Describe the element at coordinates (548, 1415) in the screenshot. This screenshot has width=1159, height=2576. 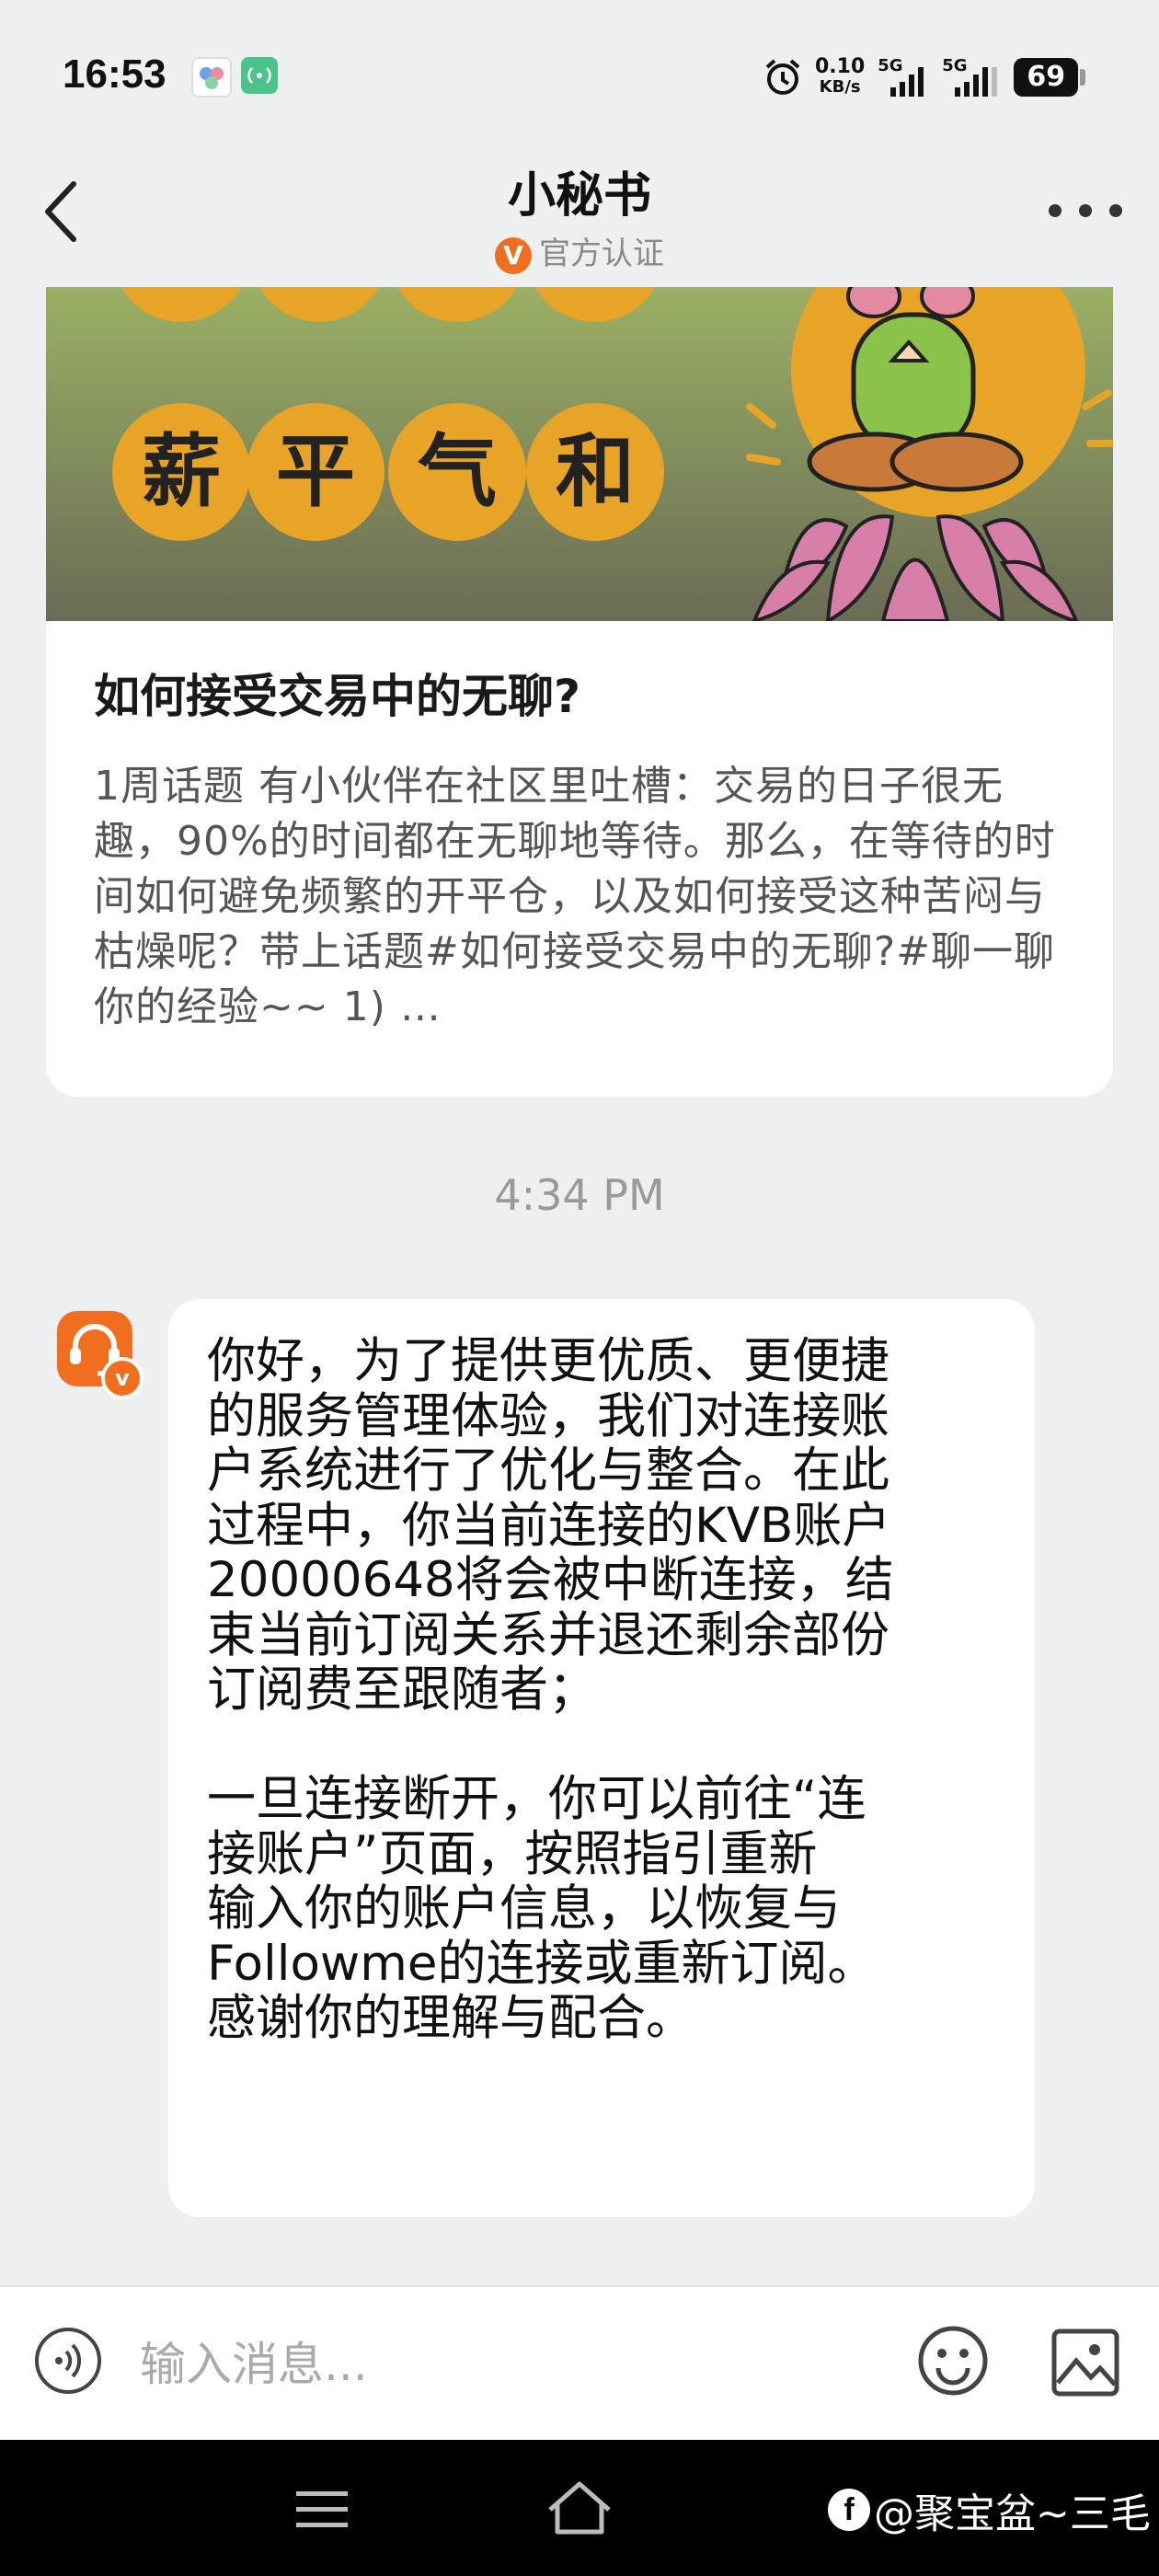
I see `message-line: 的服务管理体验，我们对连接账` at that location.